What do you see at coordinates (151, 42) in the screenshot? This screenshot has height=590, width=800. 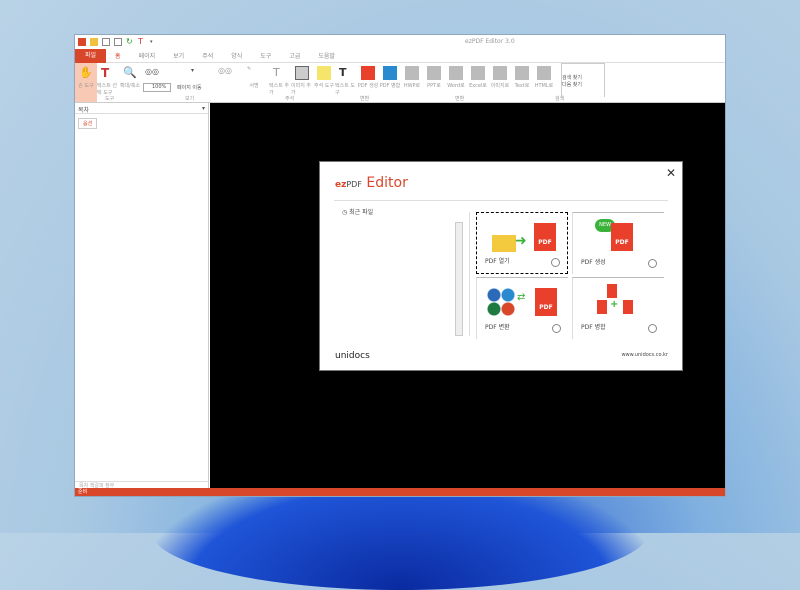 I see `chevron-down-icon: ▾` at bounding box center [151, 42].